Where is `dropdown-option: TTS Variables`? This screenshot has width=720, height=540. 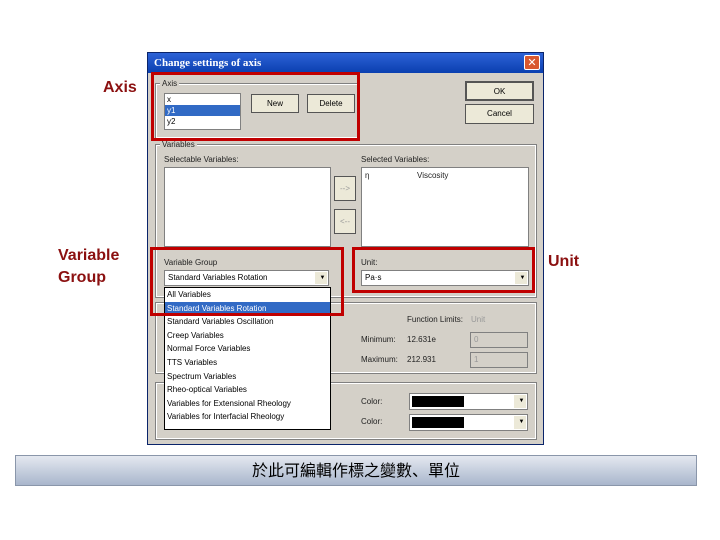 dropdown-option: TTS Variables is located at coordinates (247, 363).